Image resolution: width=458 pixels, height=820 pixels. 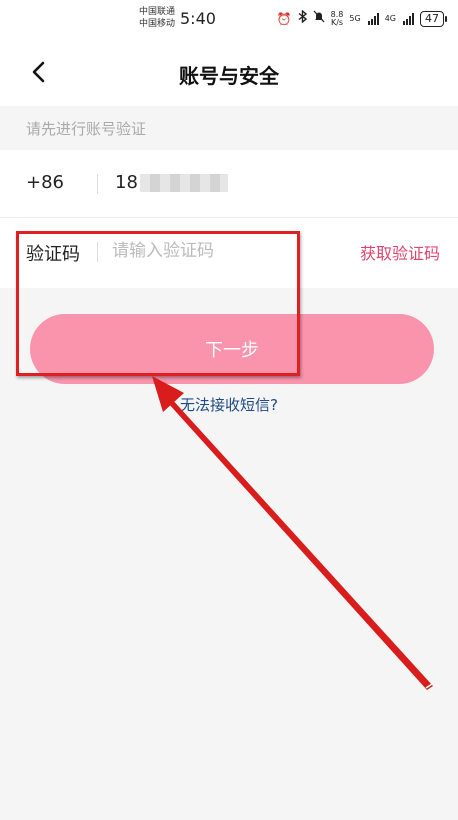 What do you see at coordinates (157, 18) in the screenshot?
I see `carrier-names: 中国联通 中国移动` at bounding box center [157, 18].